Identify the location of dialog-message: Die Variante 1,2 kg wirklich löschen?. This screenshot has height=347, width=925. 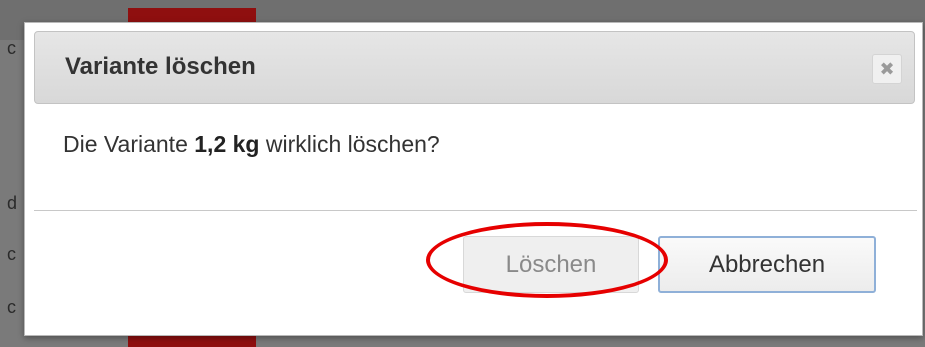
(251, 144).